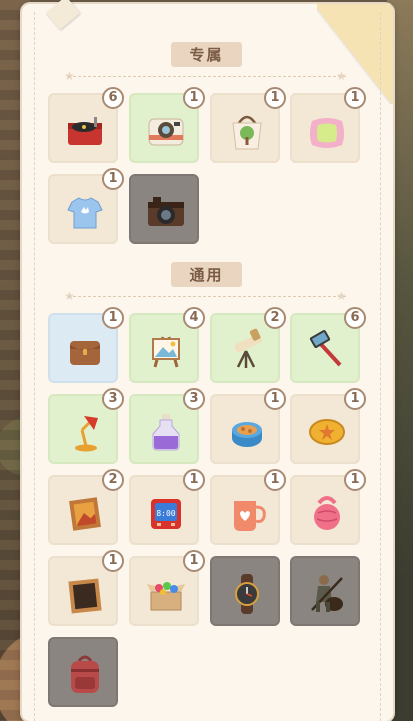 The width and height of the screenshot is (413, 721). I want to click on item-slot-selfie-stick: 6, so click(328, 345).